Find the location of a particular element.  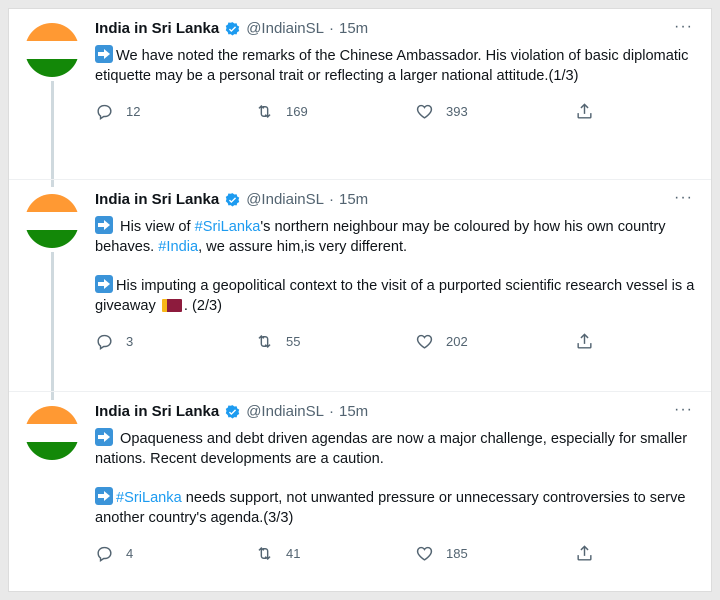

sri-lanka-flag-emoji-icon is located at coordinates (171, 305).